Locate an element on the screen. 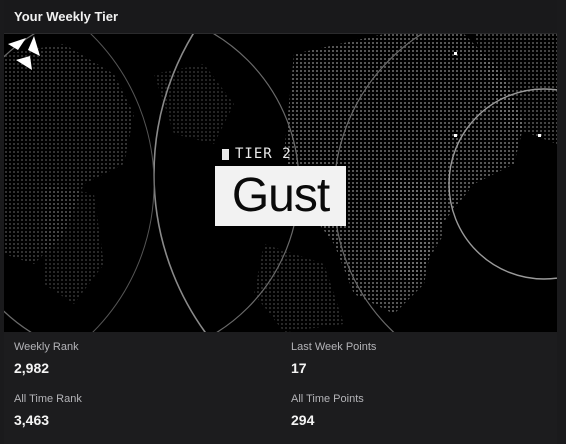  stat-label: All Time Points is located at coordinates (327, 399).